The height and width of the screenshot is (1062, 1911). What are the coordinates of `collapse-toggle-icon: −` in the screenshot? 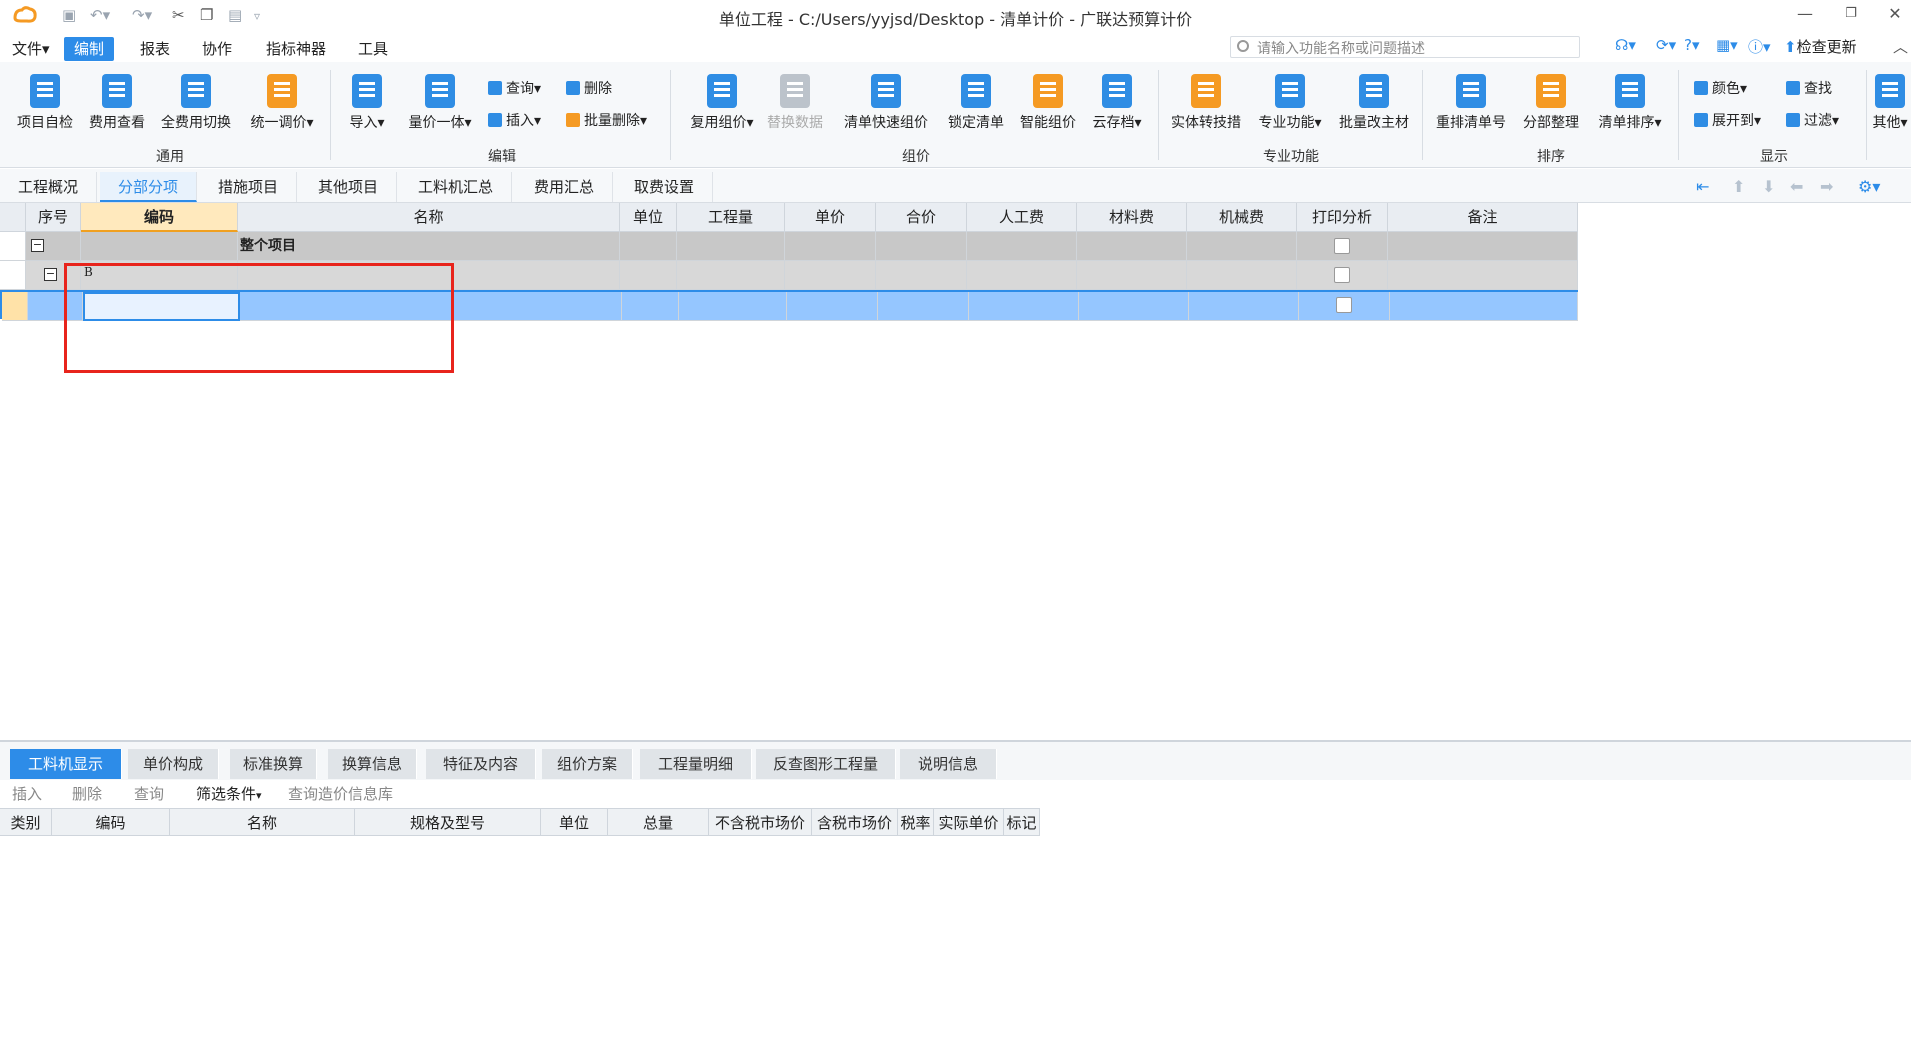 It's located at (37, 245).